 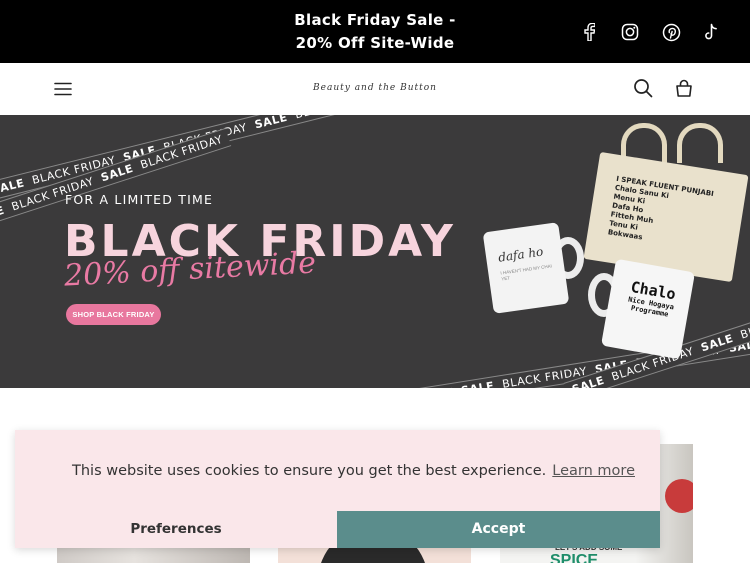 I want to click on instagram-icon, so click(x=630, y=32).